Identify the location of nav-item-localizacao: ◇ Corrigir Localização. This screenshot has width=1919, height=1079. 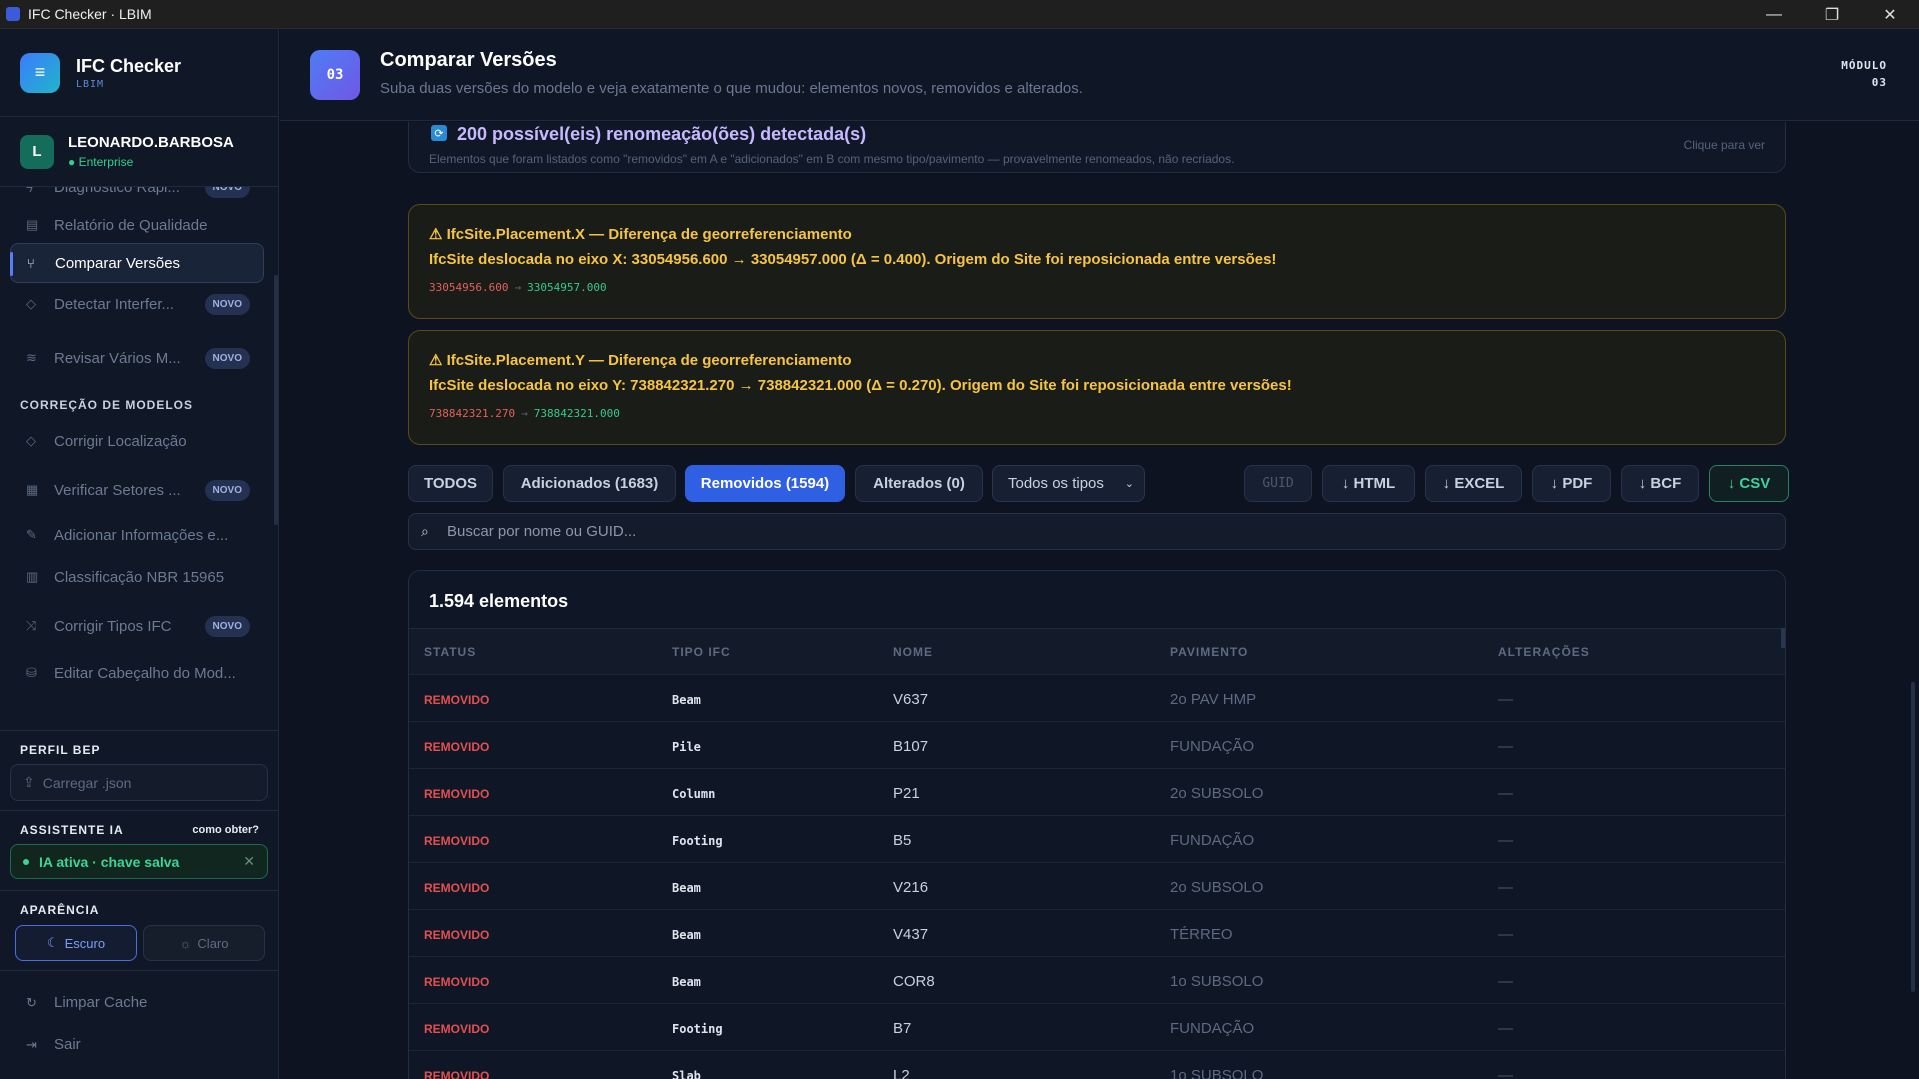
(137, 441).